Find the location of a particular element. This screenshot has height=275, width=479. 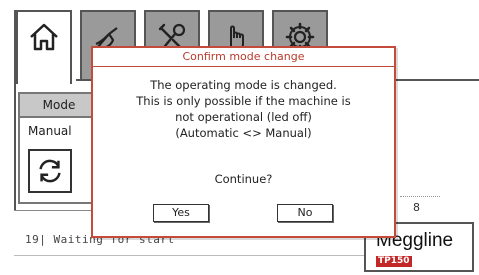

home-icon is located at coordinates (44, 37).